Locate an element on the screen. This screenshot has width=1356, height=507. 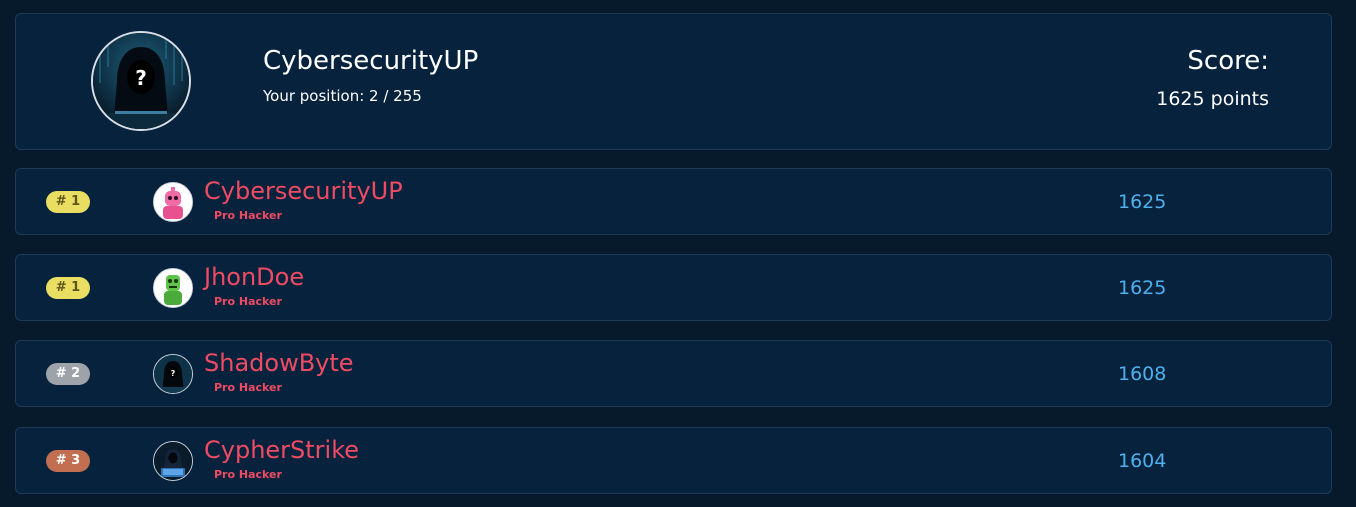
player-name: ShadowByte is located at coordinates (279, 363).